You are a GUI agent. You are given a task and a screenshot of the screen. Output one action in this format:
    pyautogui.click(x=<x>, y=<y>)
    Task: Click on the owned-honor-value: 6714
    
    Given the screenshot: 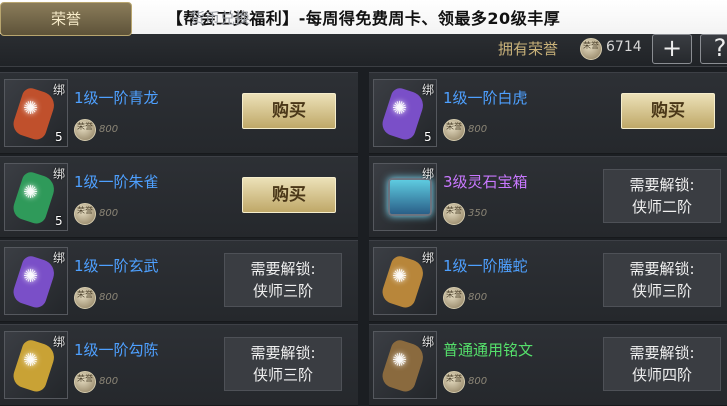 What is the action you would take?
    pyautogui.click(x=624, y=47)
    